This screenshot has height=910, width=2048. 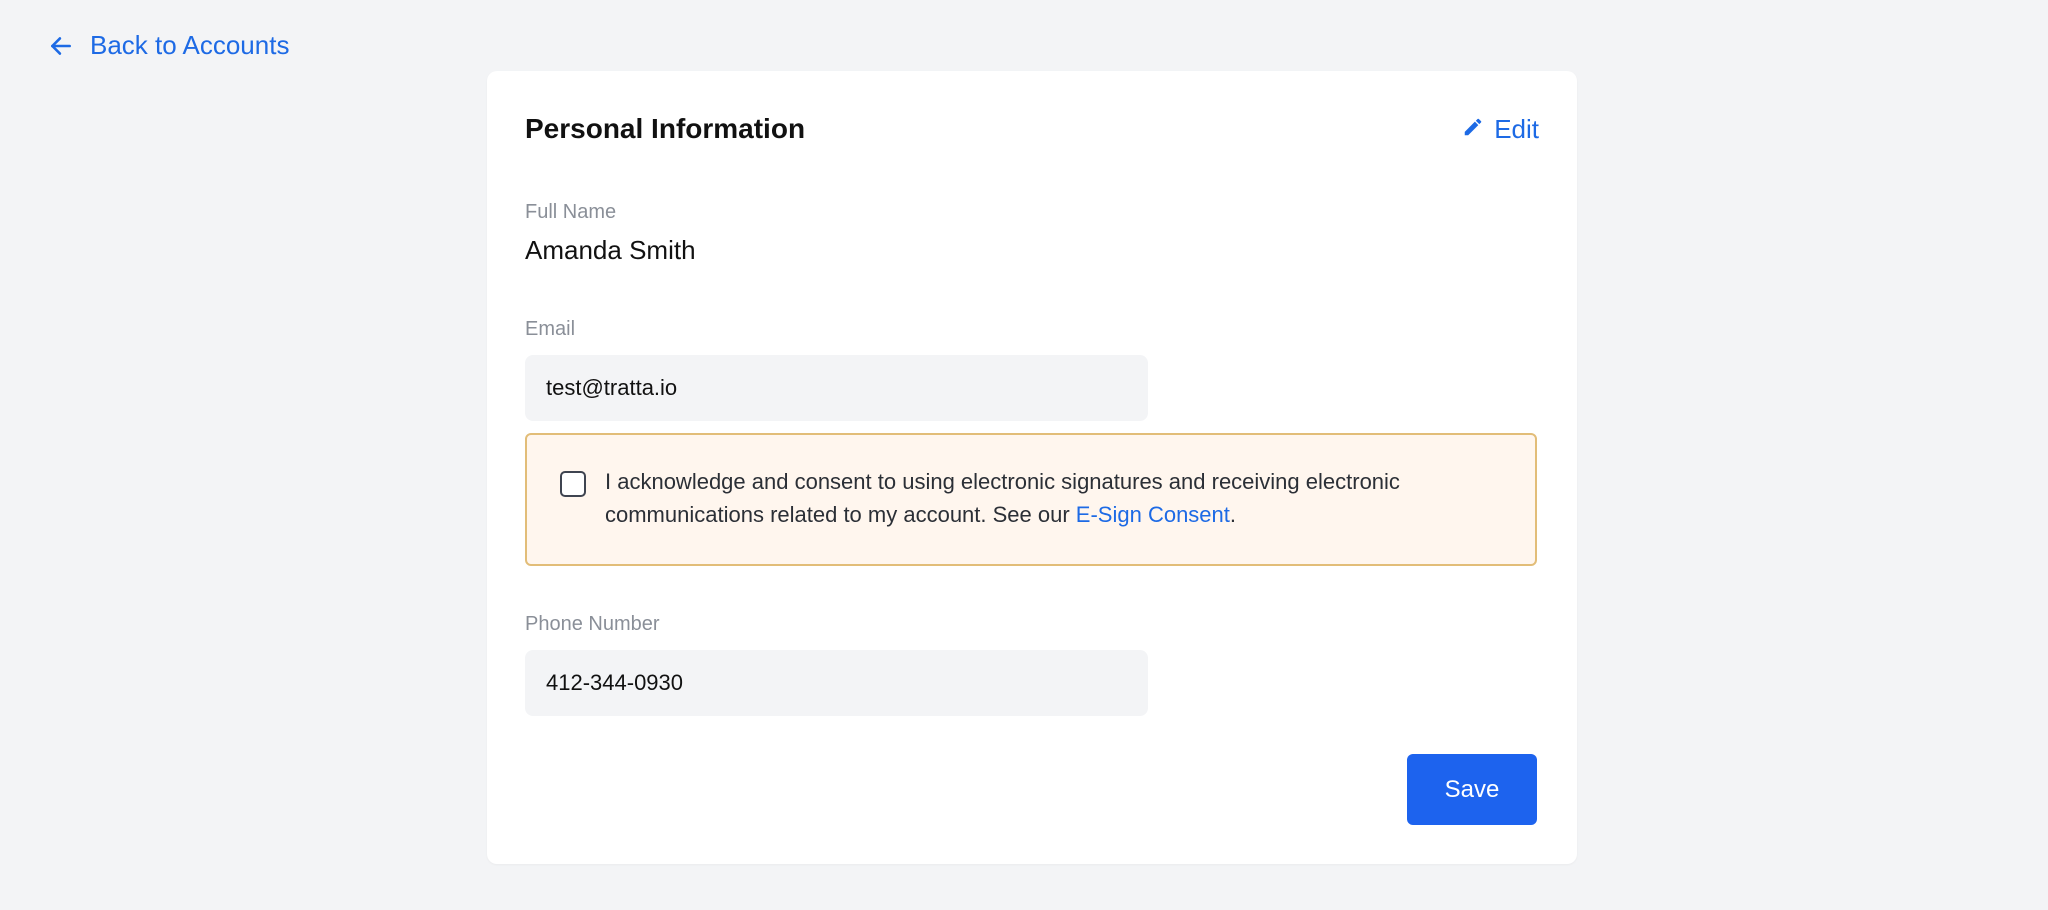 I want to click on card-title: Personal Information, so click(x=665, y=128).